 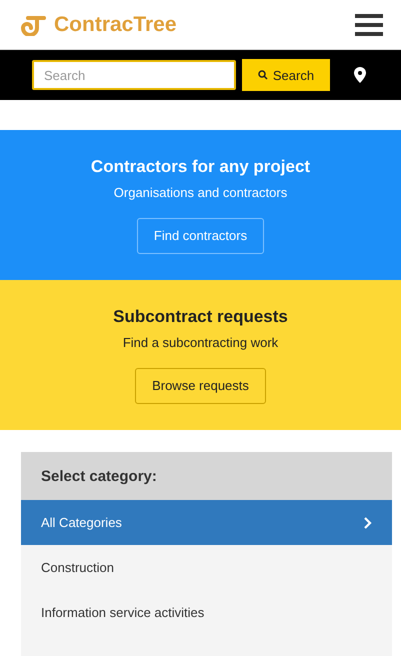 I want to click on search-icon, so click(x=263, y=75).